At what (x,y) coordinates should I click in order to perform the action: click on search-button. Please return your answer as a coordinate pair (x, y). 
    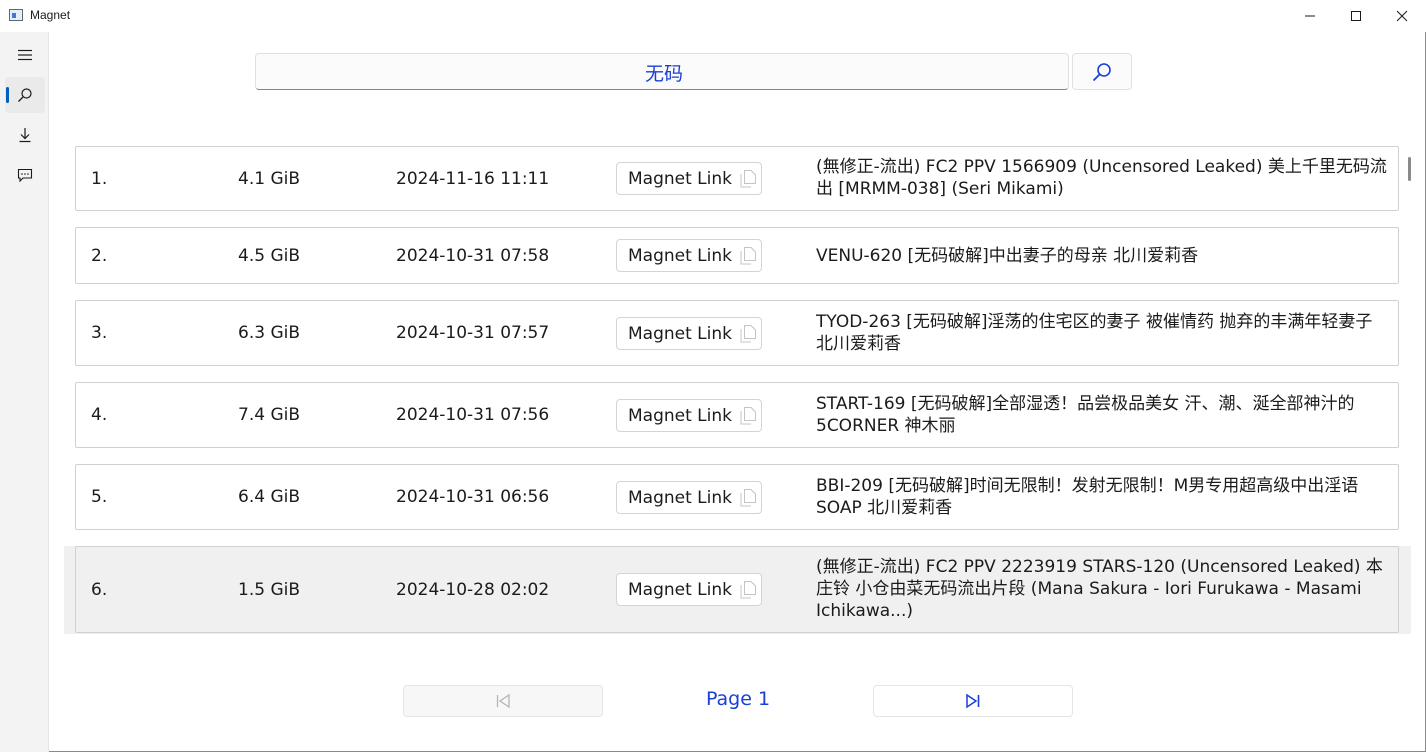
    Looking at the image, I should click on (1102, 71).